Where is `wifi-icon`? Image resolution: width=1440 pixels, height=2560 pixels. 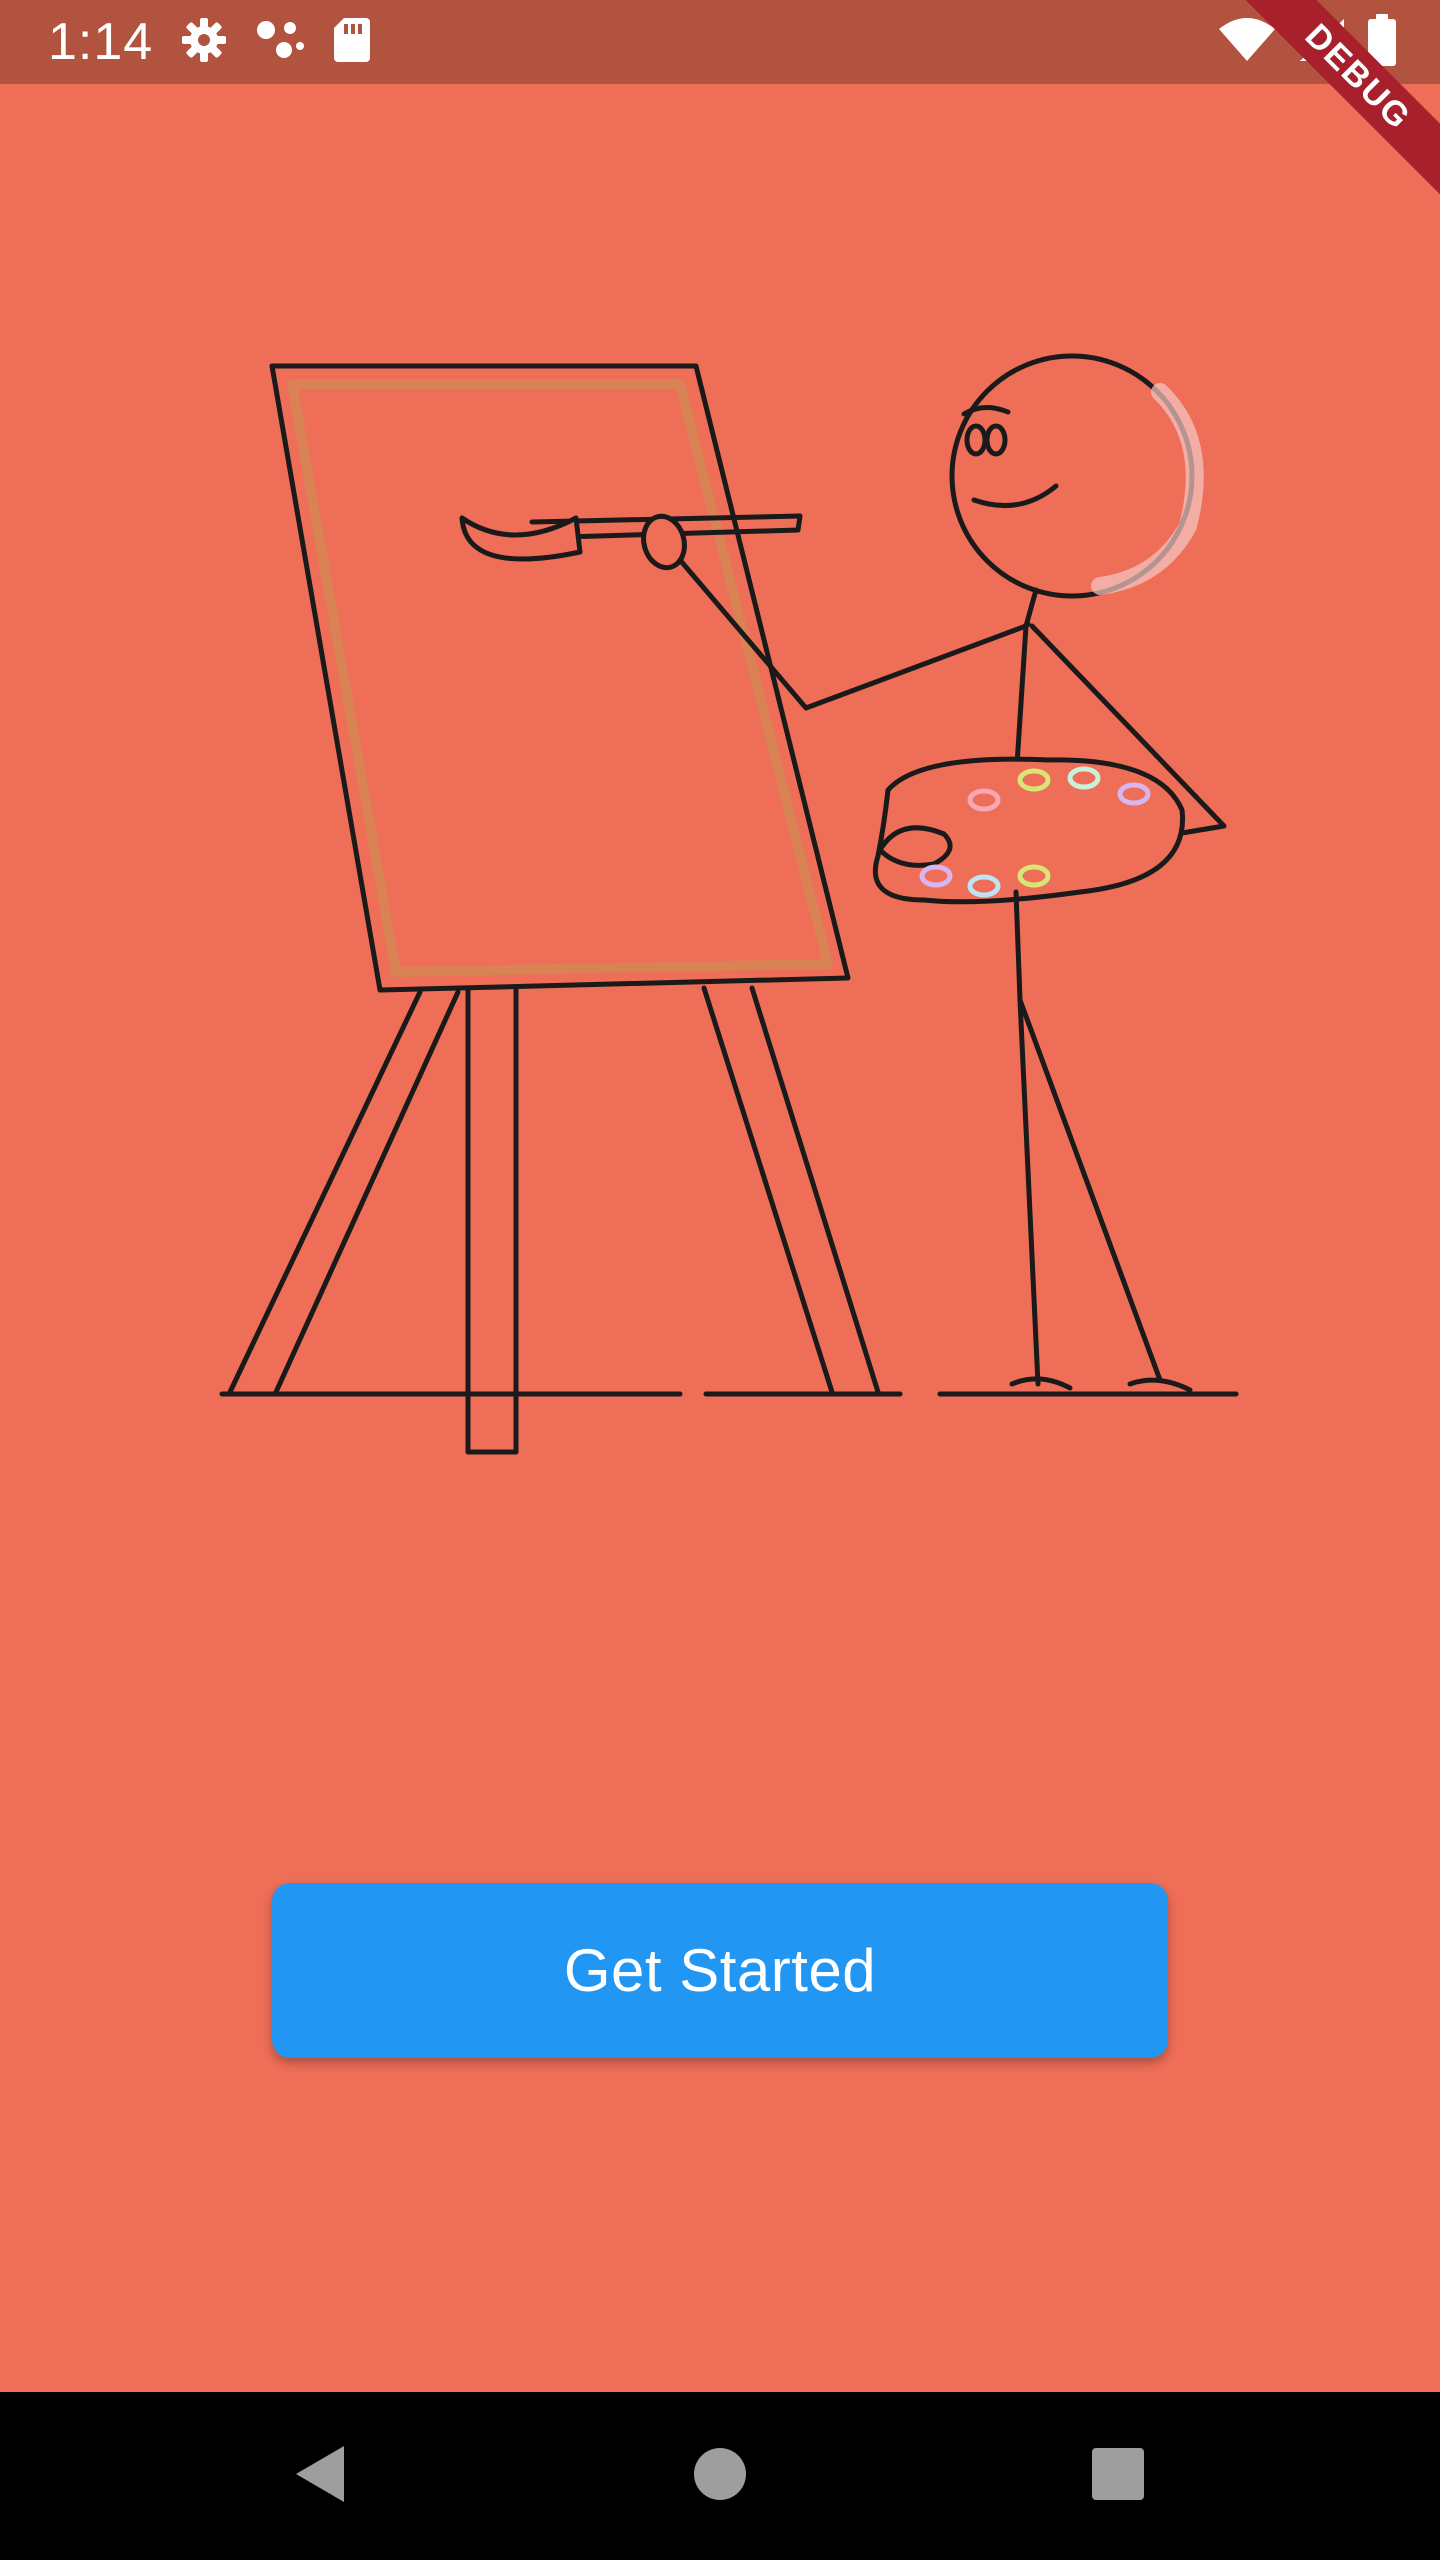 wifi-icon is located at coordinates (1247, 42).